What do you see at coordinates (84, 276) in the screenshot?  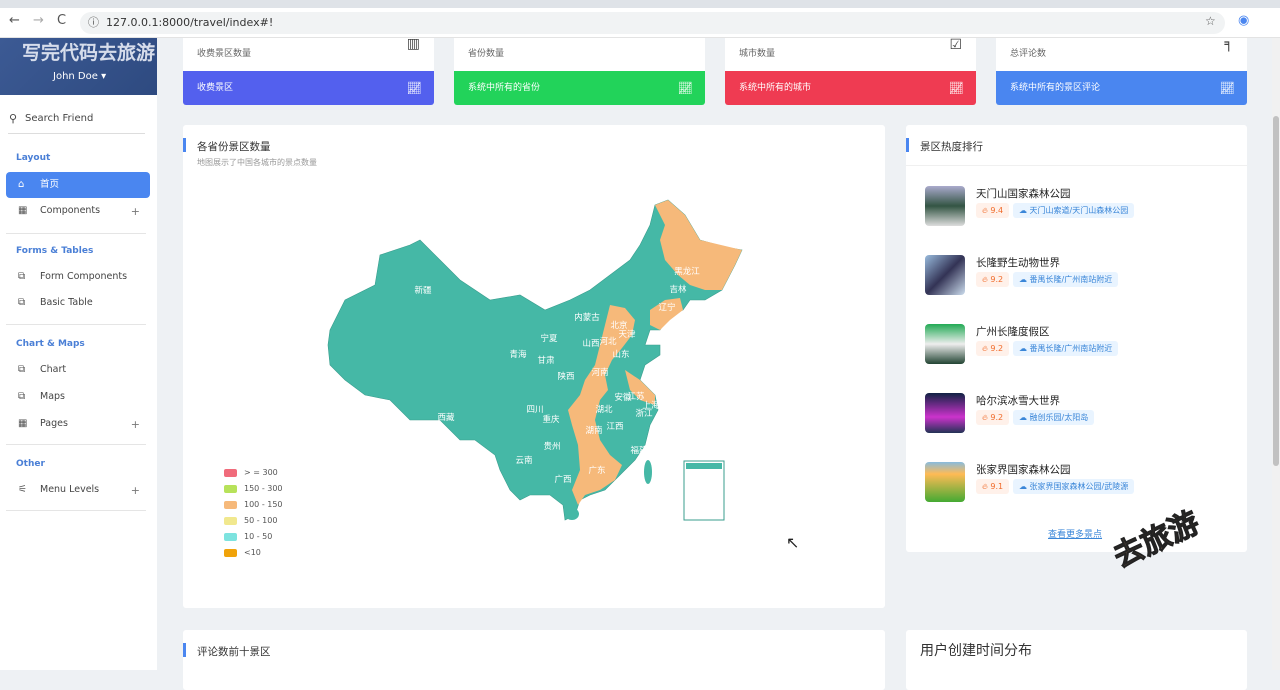 I see `item-label: Form Components` at bounding box center [84, 276].